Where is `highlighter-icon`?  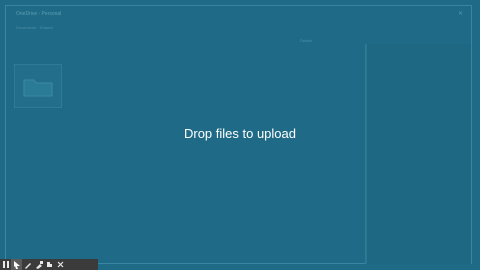
highlighter-icon is located at coordinates (38, 264).